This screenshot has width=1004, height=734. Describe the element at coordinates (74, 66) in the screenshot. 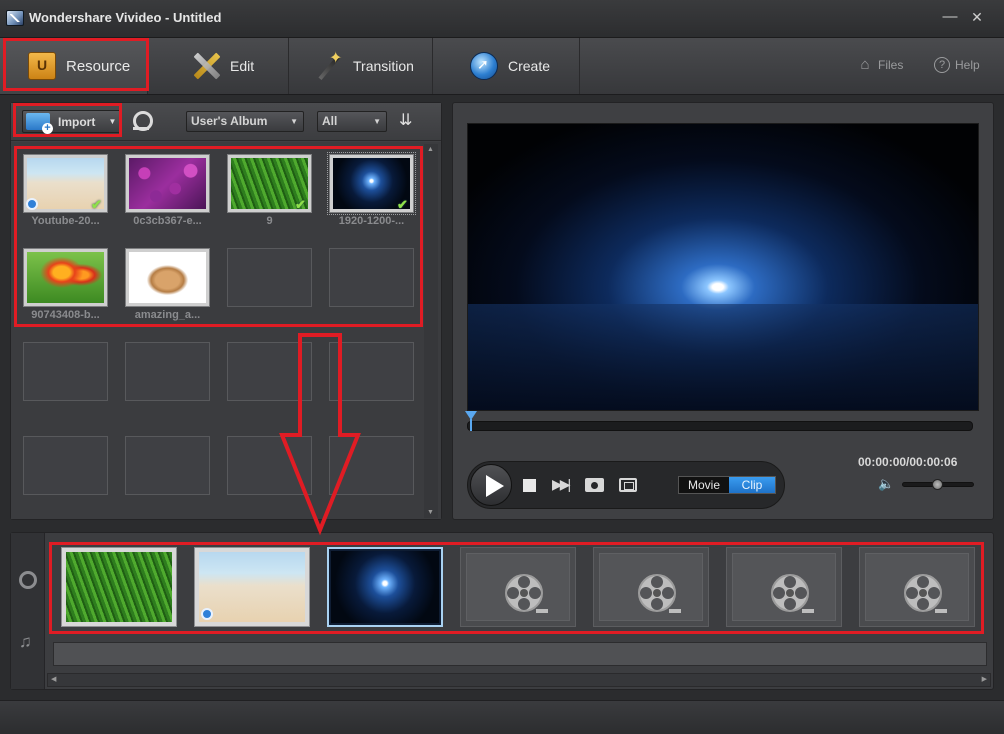

I see `tab-resource: Resource` at that location.